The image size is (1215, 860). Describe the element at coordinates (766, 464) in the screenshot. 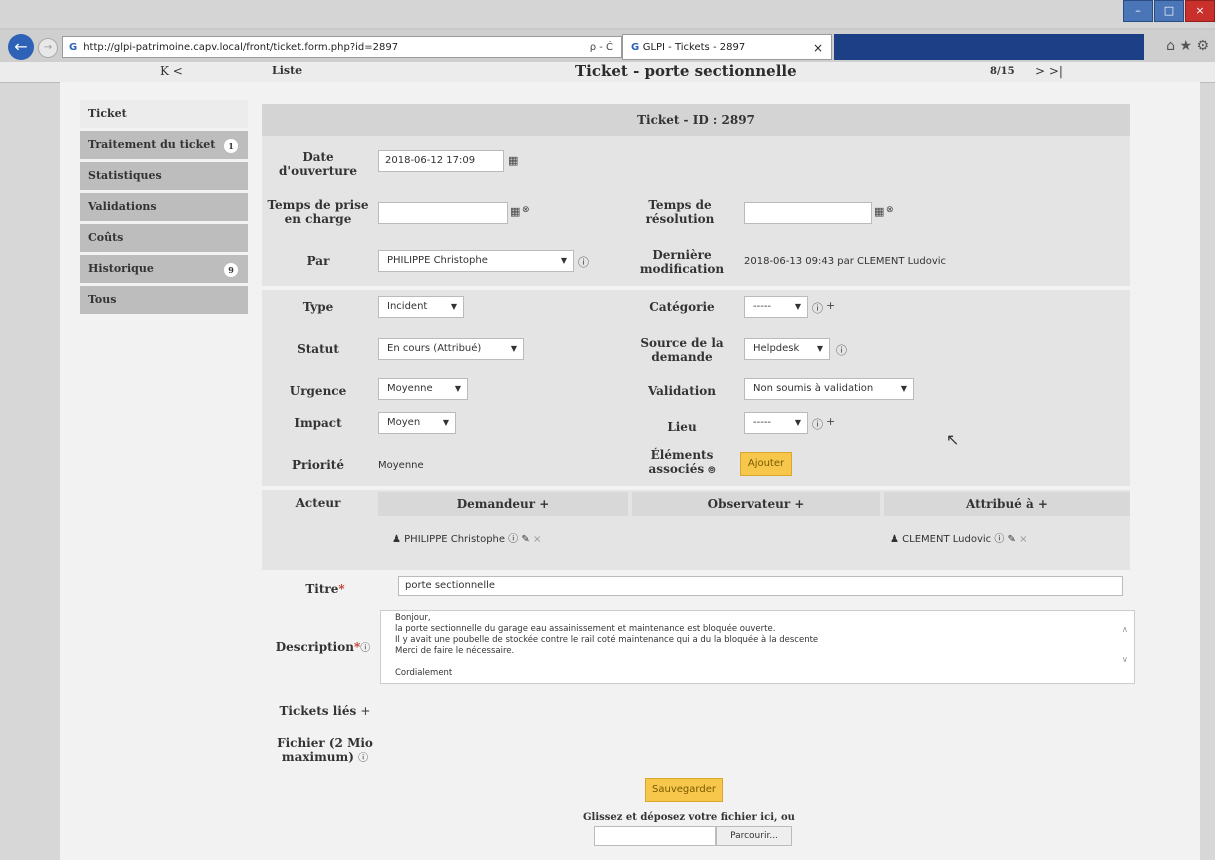

I see `add-item-button: Ajouter` at that location.